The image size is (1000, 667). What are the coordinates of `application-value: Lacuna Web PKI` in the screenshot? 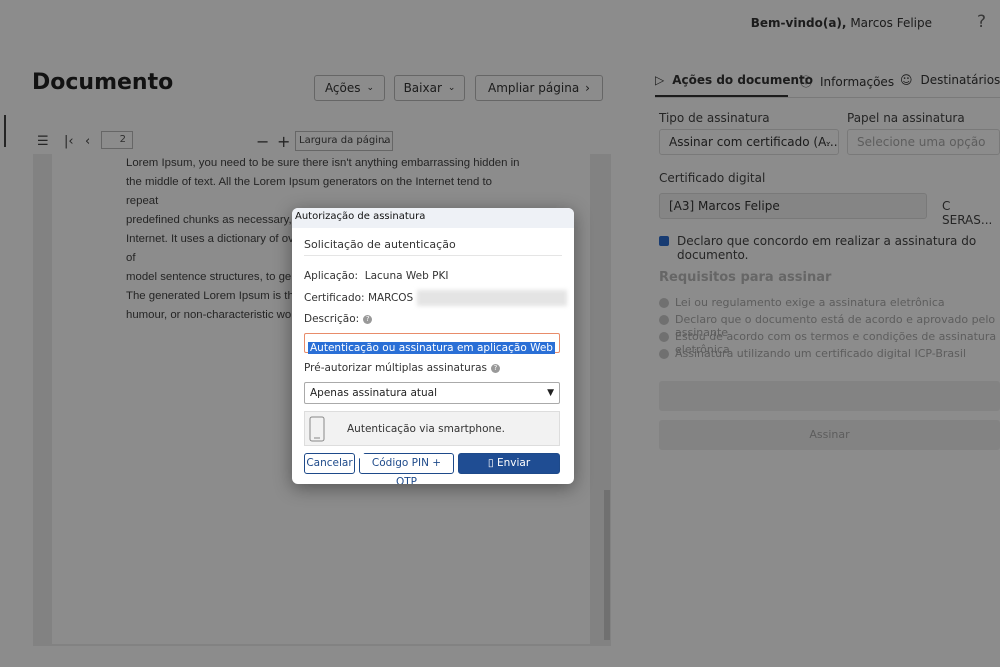 It's located at (406, 276).